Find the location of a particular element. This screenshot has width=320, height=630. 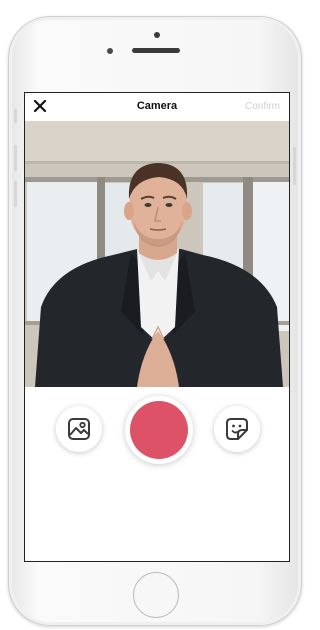

mute-switch is located at coordinates (15, 116).